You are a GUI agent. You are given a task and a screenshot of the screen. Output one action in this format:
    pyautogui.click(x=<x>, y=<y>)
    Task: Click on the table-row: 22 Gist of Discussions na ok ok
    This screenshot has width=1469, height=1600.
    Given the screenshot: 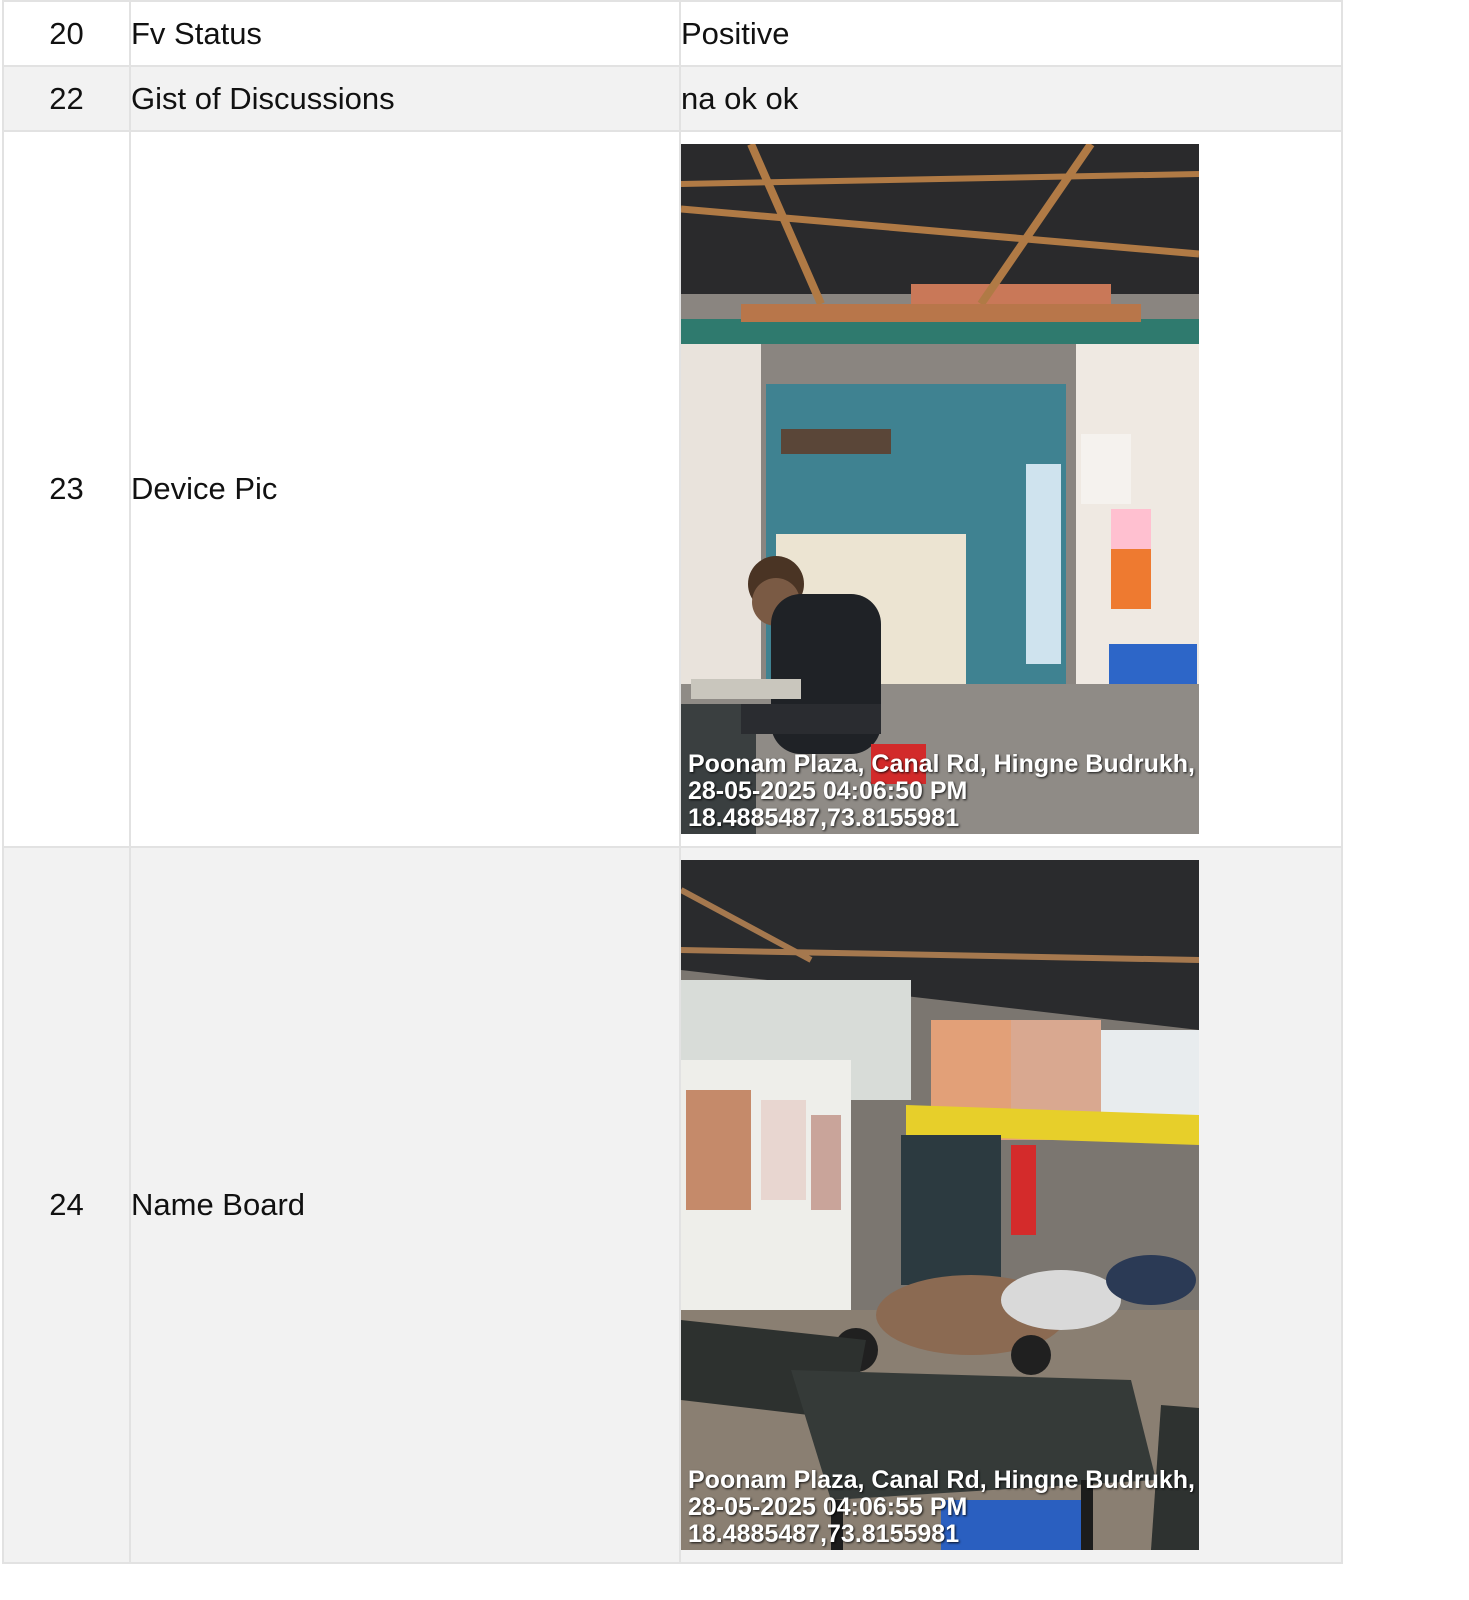 What is the action you would take?
    pyautogui.click(x=672, y=98)
    